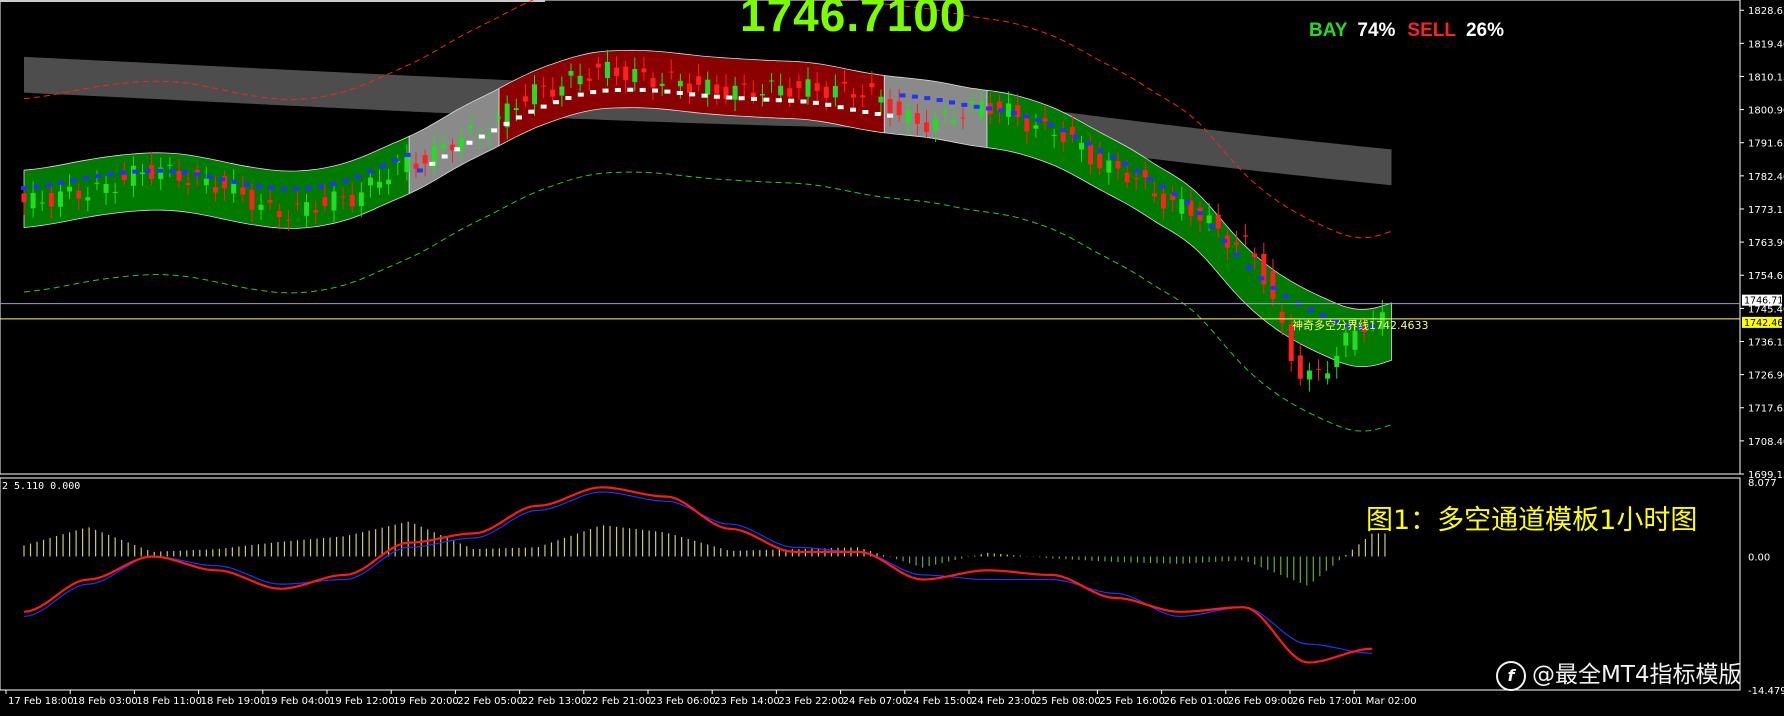  I want to click on time-tick-label: 18 Feb 19:00, so click(234, 701).